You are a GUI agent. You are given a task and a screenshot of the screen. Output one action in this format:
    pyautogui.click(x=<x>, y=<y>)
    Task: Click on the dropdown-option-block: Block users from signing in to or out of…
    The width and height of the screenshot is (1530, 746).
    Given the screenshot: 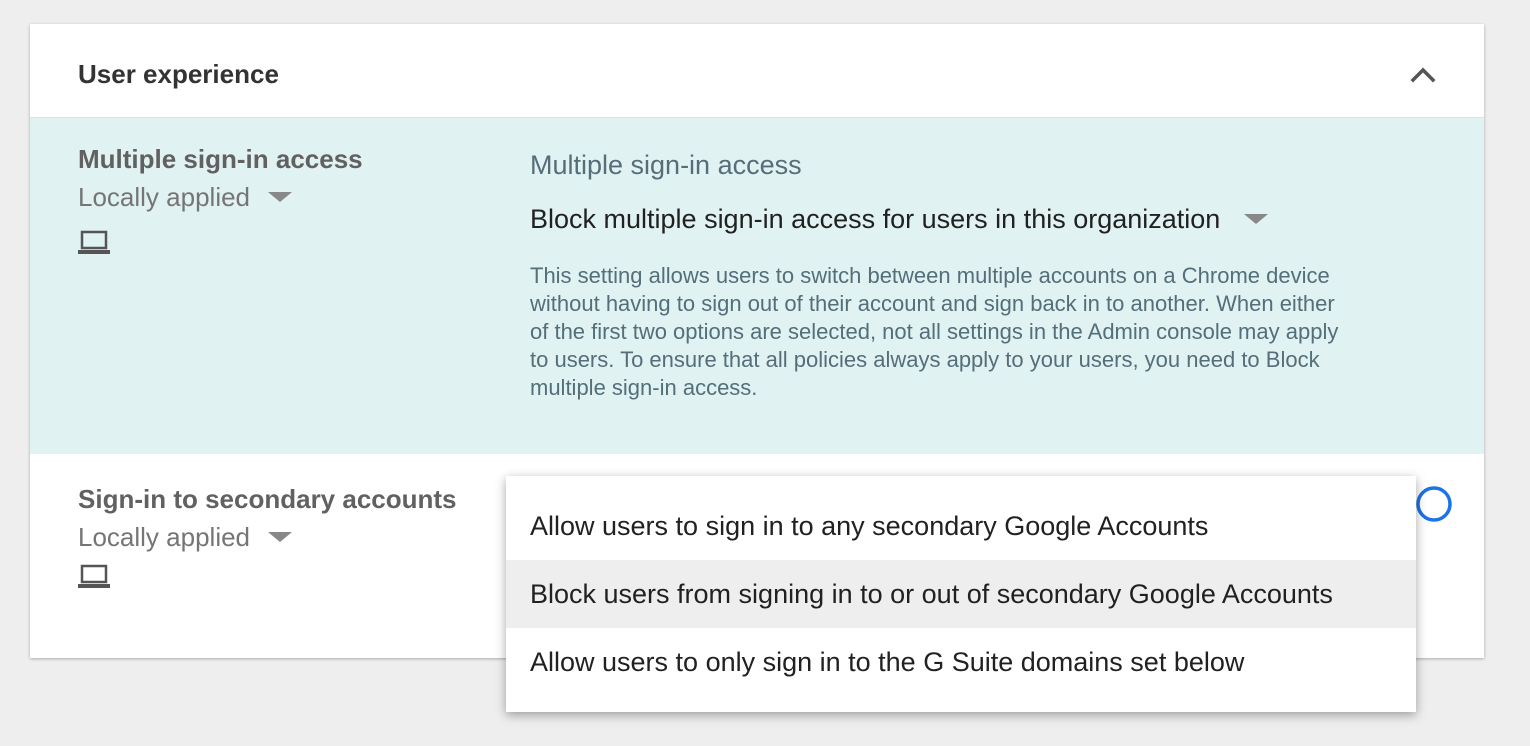 What is the action you would take?
    pyautogui.click(x=961, y=594)
    